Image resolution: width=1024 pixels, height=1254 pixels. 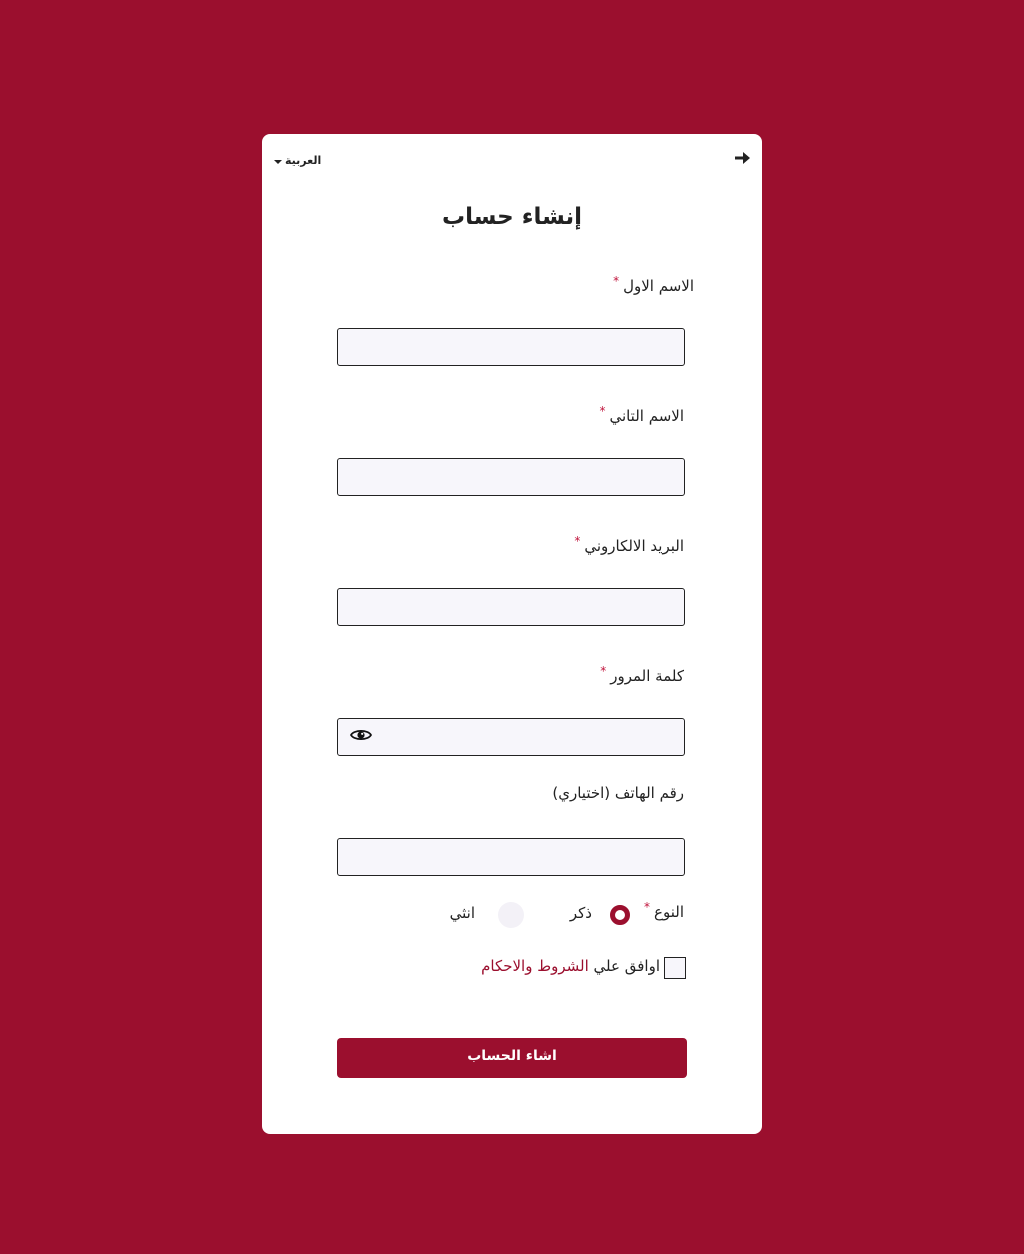 I want to click on email-input, so click(x=511, y=607).